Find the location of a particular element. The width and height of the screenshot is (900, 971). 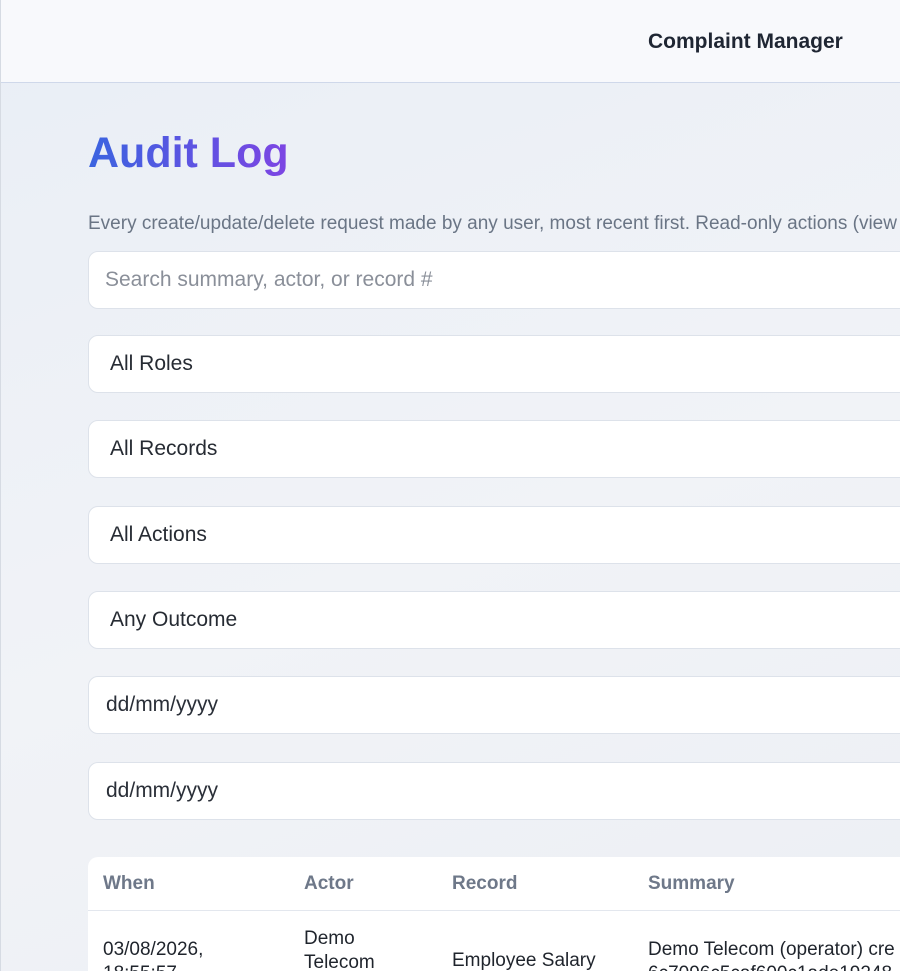

top-bar: Complaint Manager is located at coordinates (450, 41).